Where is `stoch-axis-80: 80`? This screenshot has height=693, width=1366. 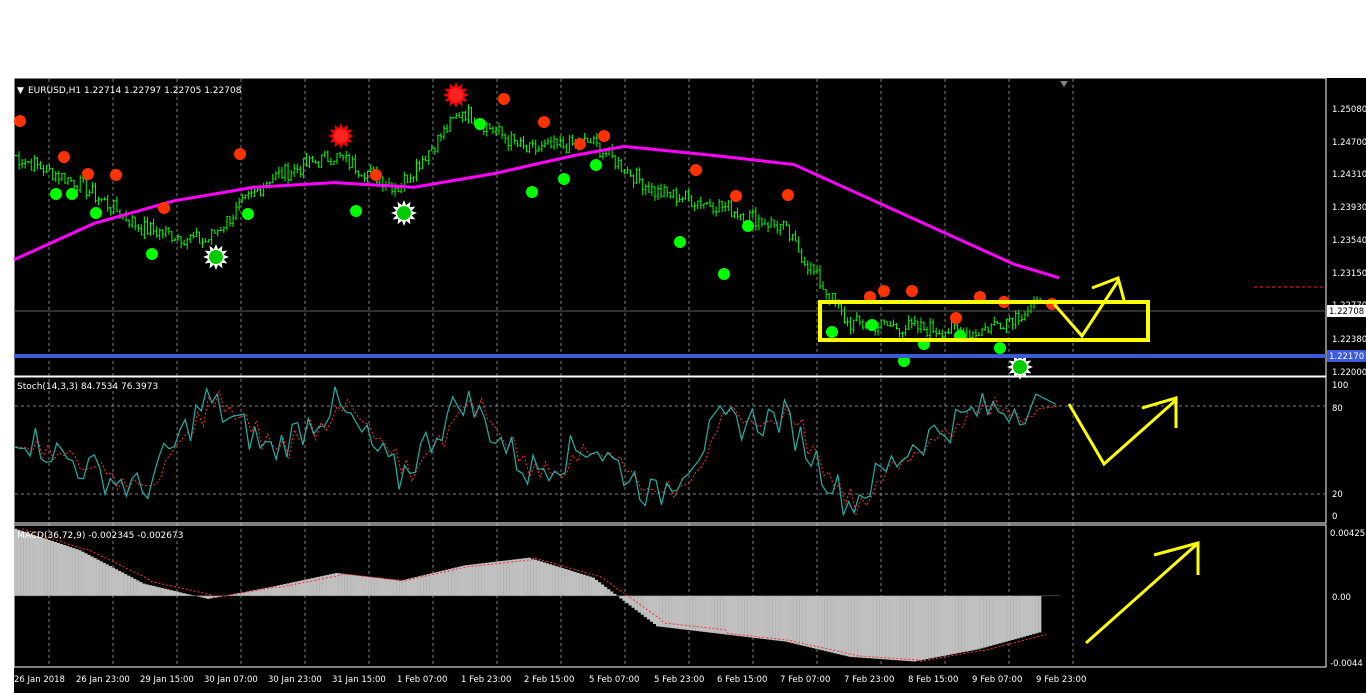 stoch-axis-80: 80 is located at coordinates (1337, 409).